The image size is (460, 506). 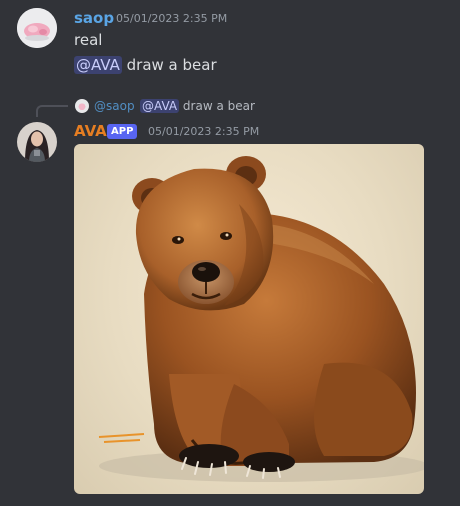 I want to click on reply-preview: @saop @AVA draw a bear, so click(x=230, y=106).